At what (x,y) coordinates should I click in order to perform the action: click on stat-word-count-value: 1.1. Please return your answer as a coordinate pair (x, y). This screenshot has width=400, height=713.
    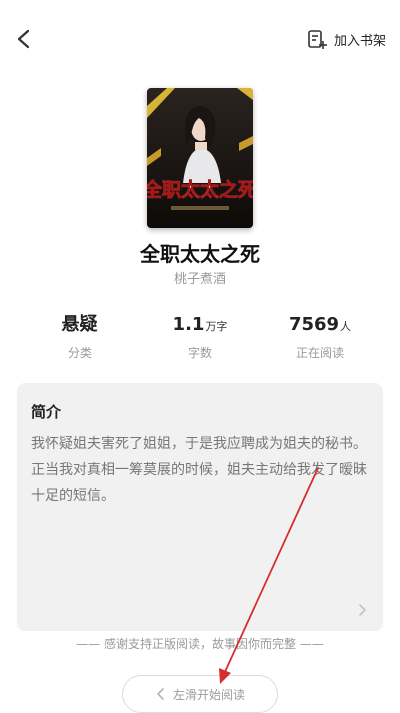
    Looking at the image, I should click on (188, 324).